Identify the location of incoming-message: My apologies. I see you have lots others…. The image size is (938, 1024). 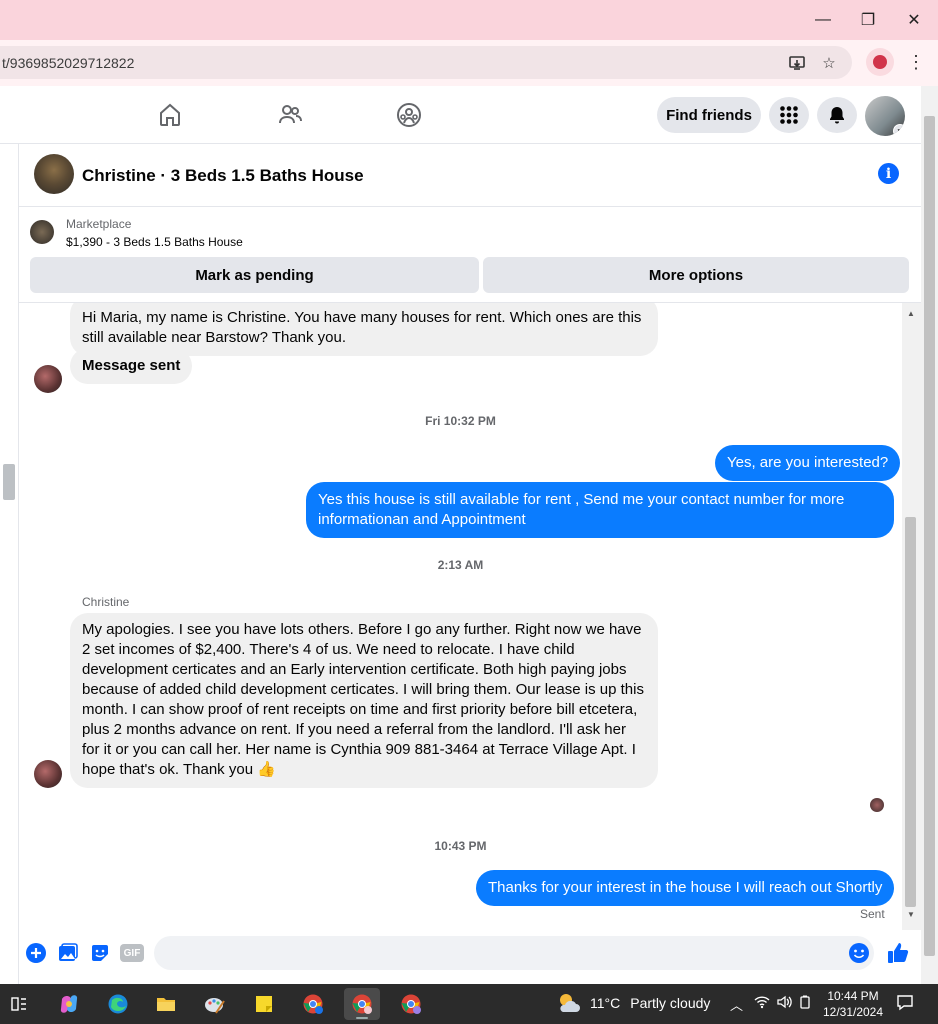
(364, 700).